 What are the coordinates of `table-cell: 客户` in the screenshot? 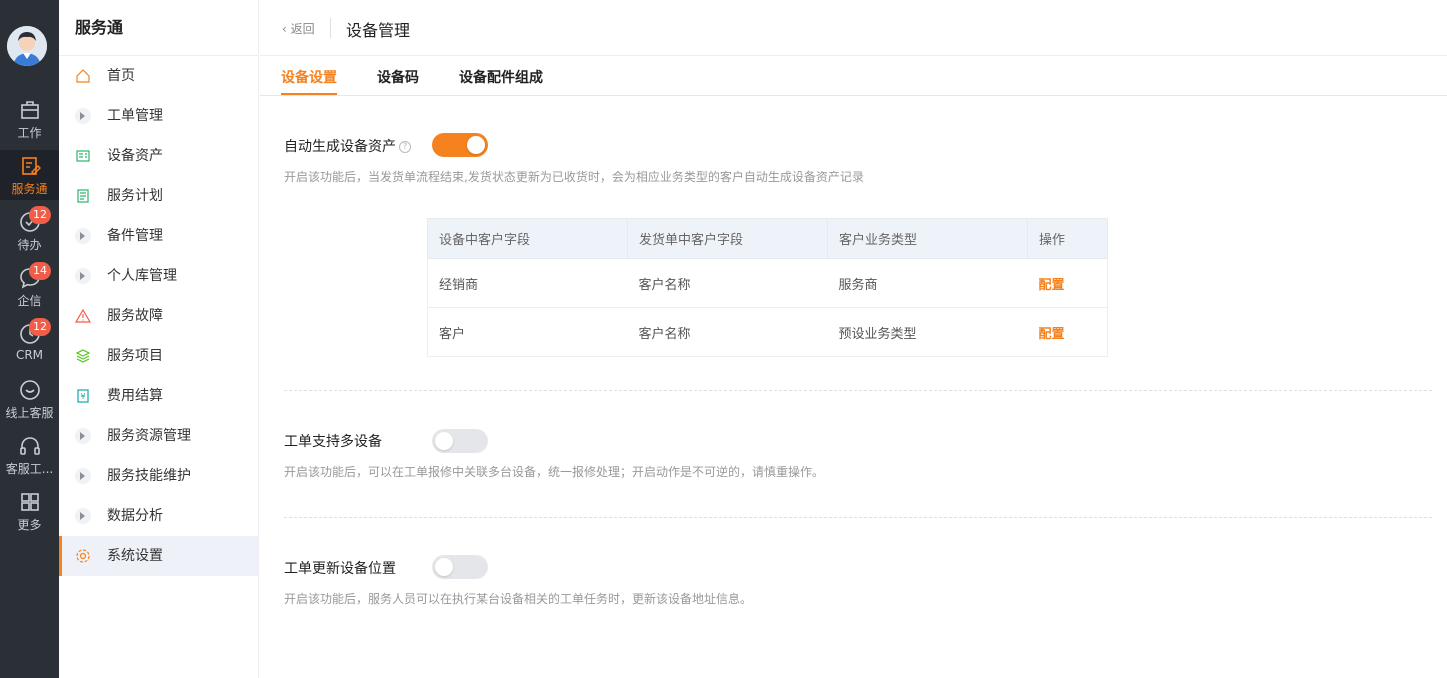 It's located at (527, 332).